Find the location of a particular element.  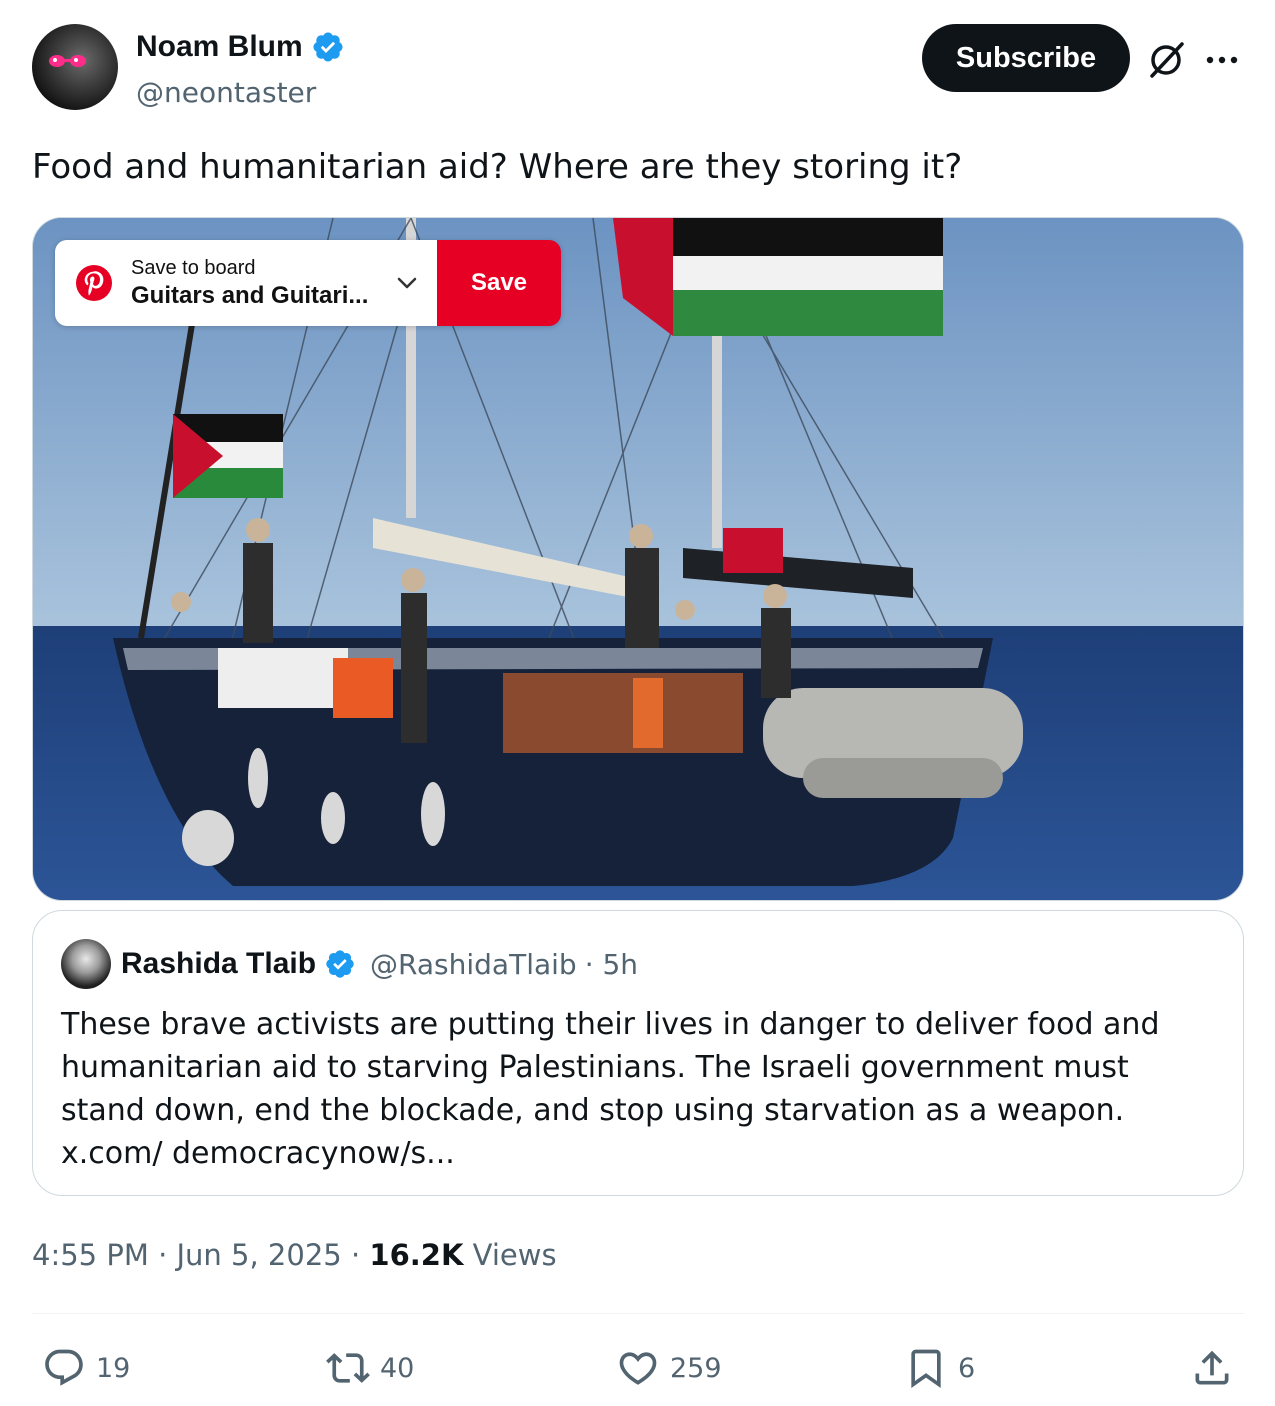

quoted-tweet-time: · 5h is located at coordinates (611, 964).